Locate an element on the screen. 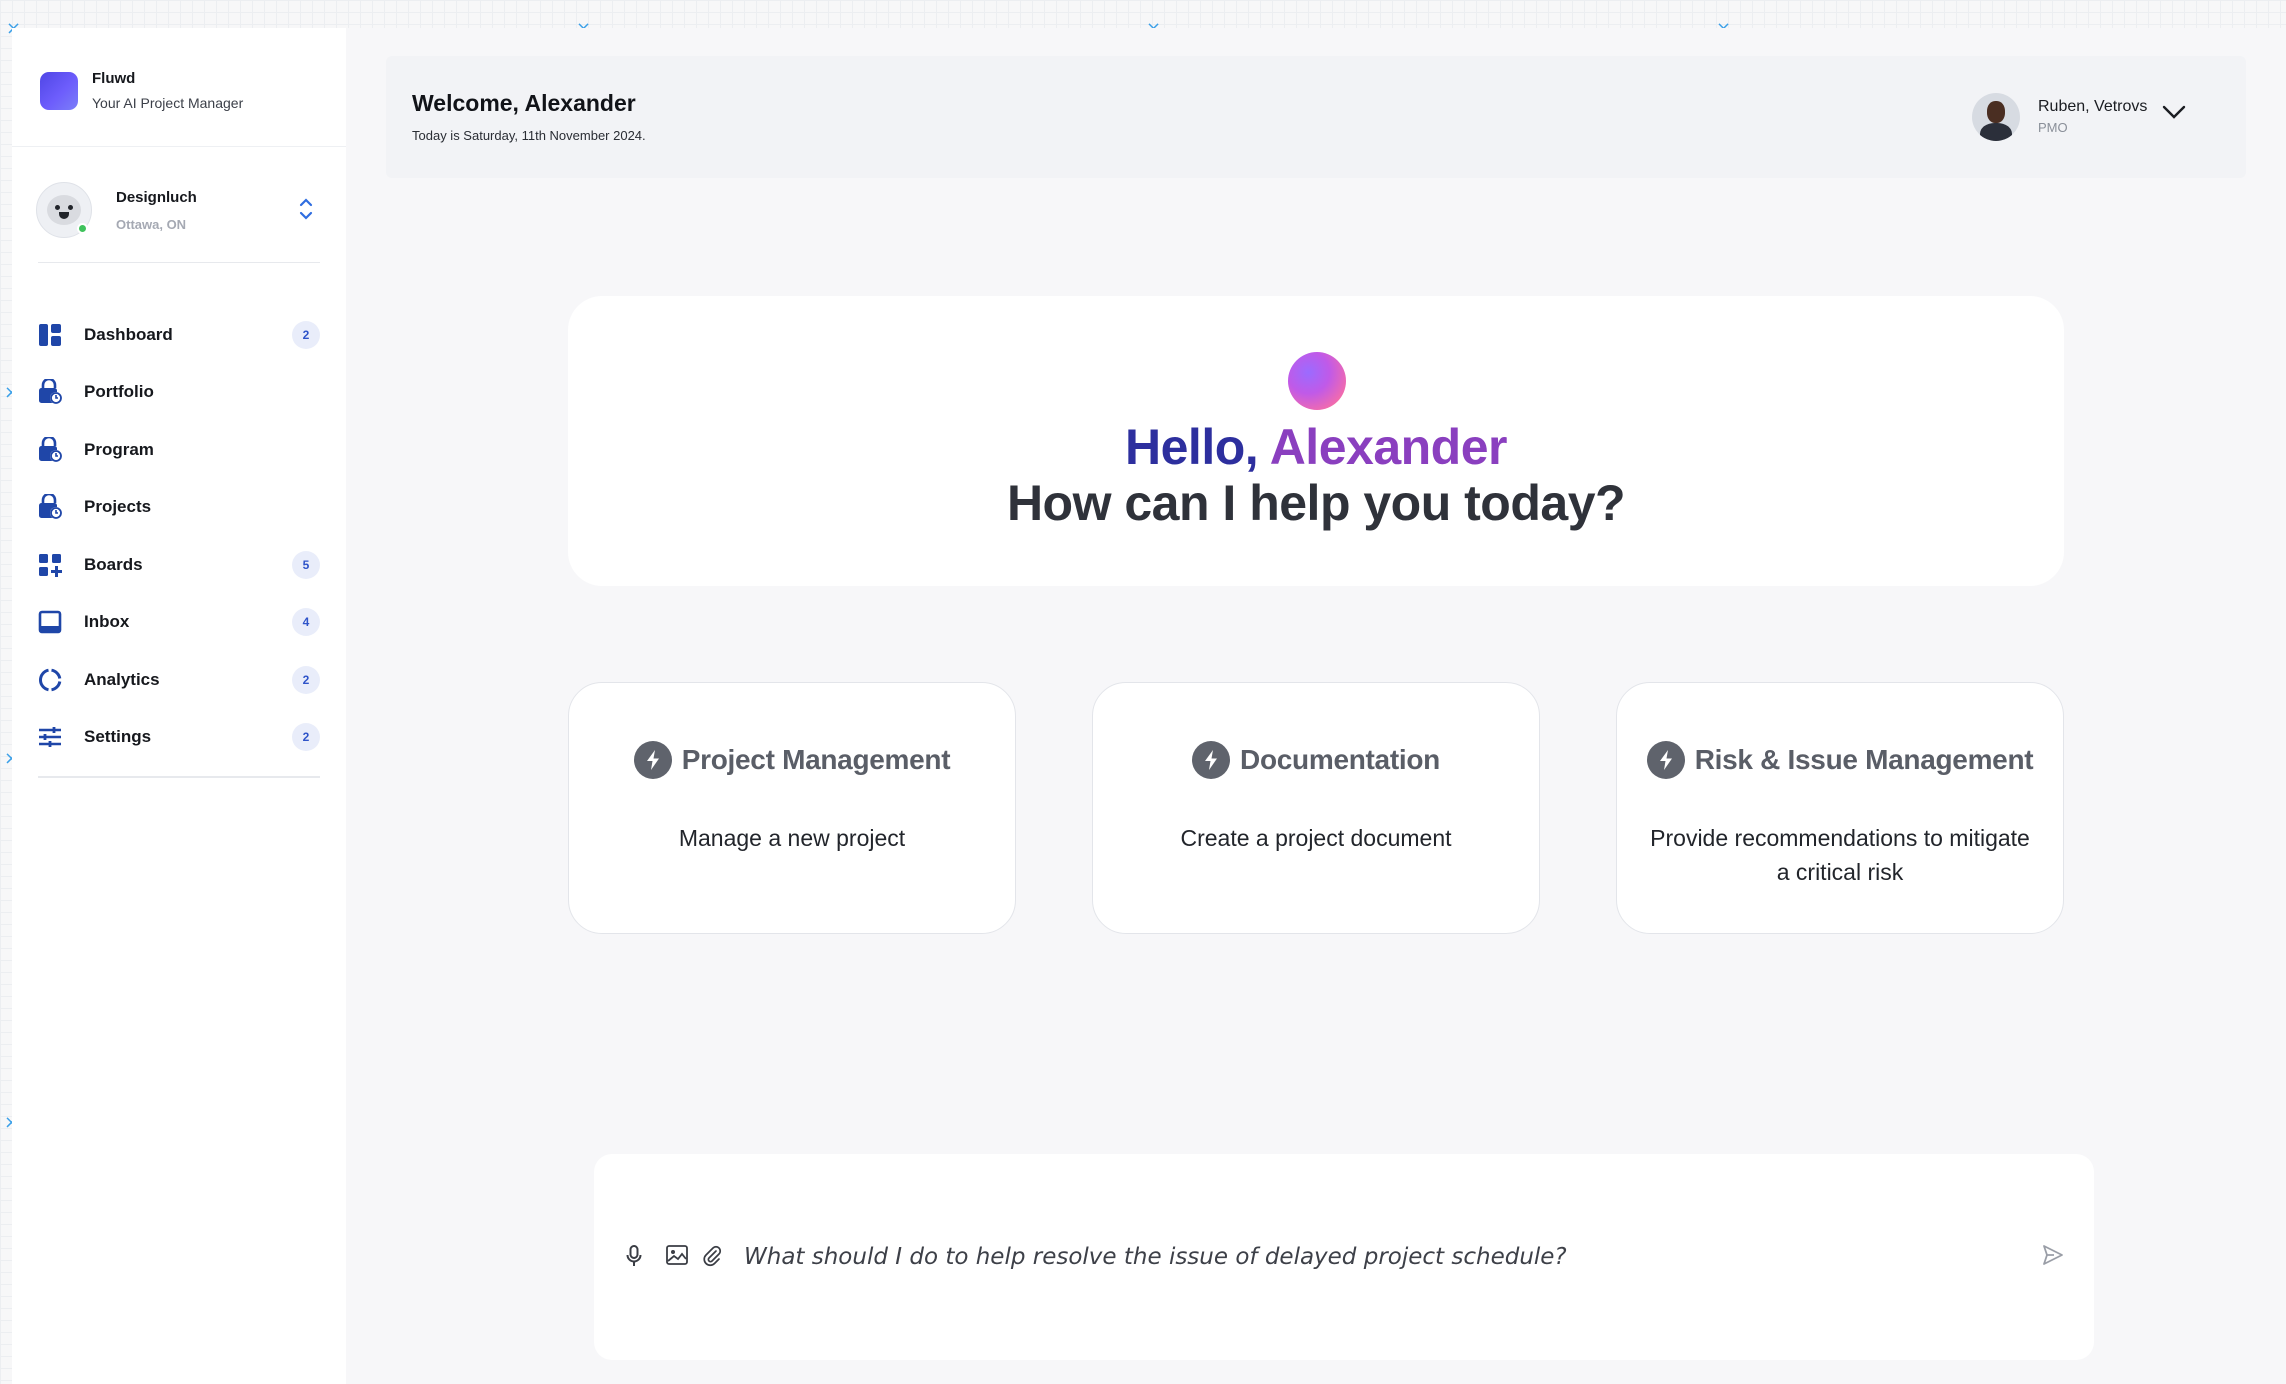 The image size is (2286, 1384). sidebar-item-projects: Projects is located at coordinates (185, 508).